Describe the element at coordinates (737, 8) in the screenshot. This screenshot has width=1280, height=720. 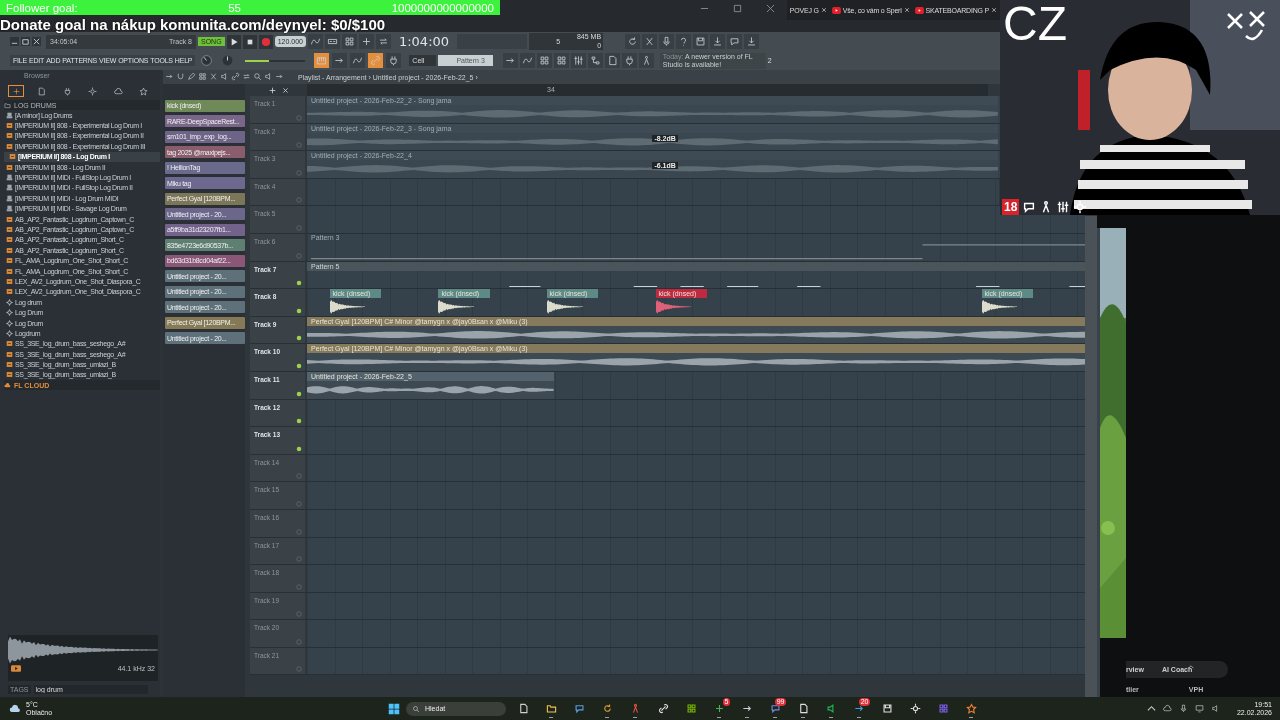
I see `maximize-icon` at that location.